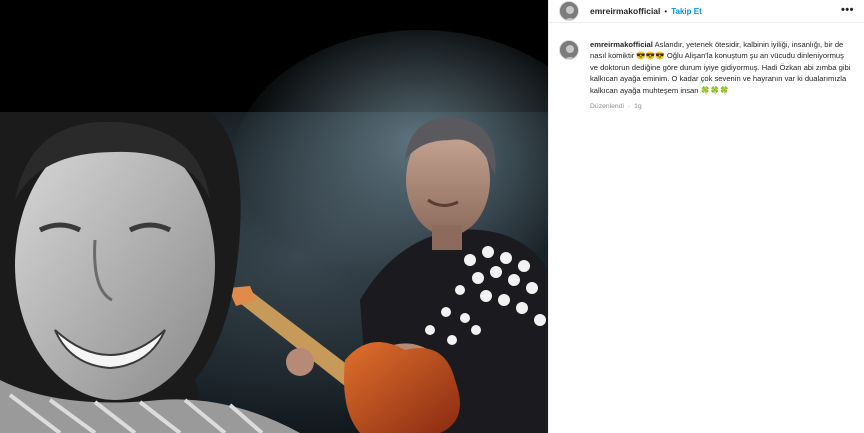 This screenshot has width=864, height=433. Describe the element at coordinates (686, 11) in the screenshot. I see `follow-button: Takip Et` at that location.